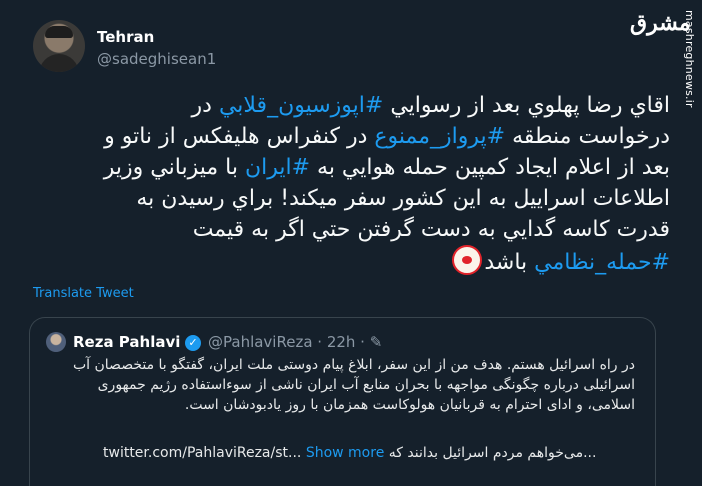 This screenshot has width=702, height=486. What do you see at coordinates (193, 343) in the screenshot?
I see `verified-badge-icon: ✓` at bounding box center [193, 343].